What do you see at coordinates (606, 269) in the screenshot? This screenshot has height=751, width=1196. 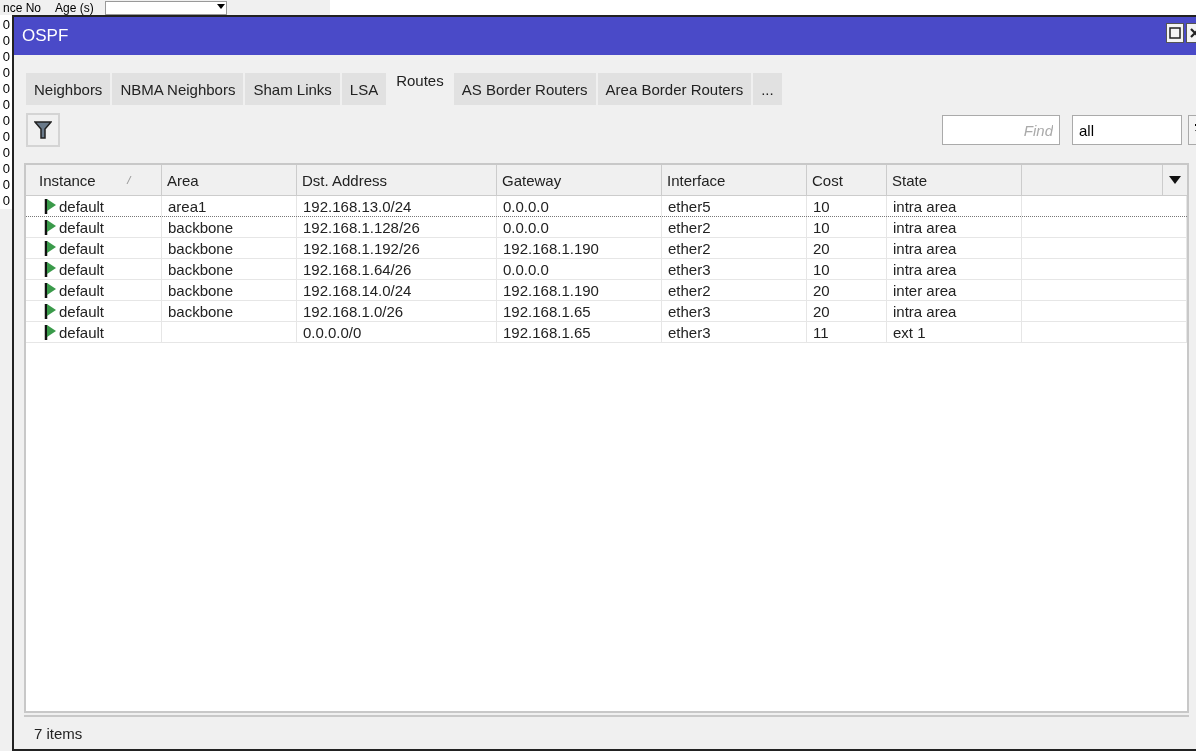 I see `table-row: default backbone 192.168.1.64/26 0.0.0.0 ether3 10 intra area` at bounding box center [606, 269].